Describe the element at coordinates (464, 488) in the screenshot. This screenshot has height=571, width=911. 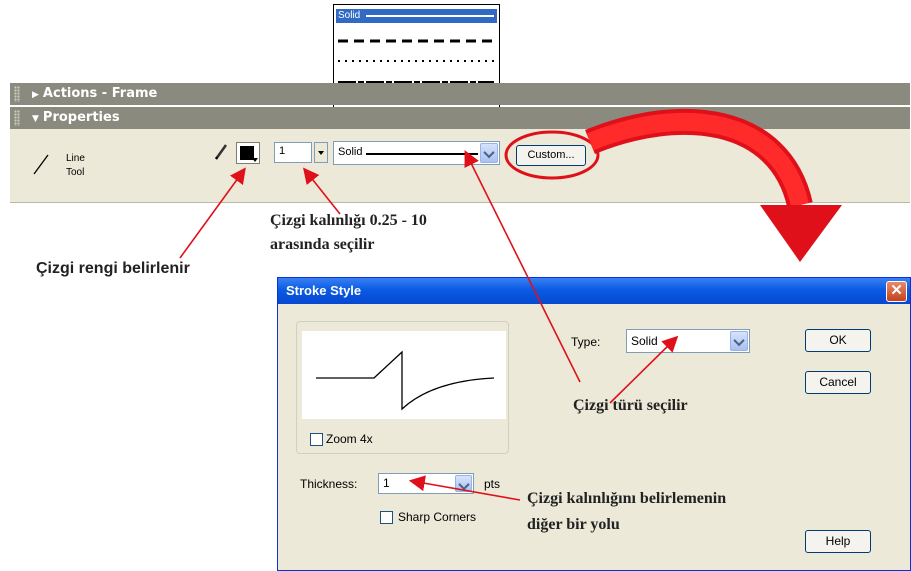
I see `arrow-to-thickness` at that location.